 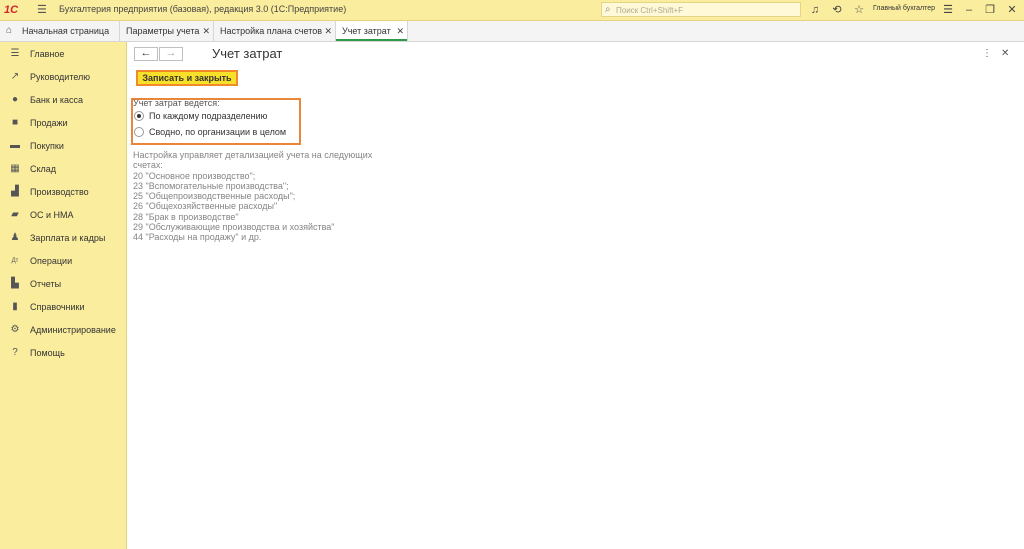 What do you see at coordinates (49, 123) in the screenshot?
I see `sidebar-item-label: Продажи` at bounding box center [49, 123].